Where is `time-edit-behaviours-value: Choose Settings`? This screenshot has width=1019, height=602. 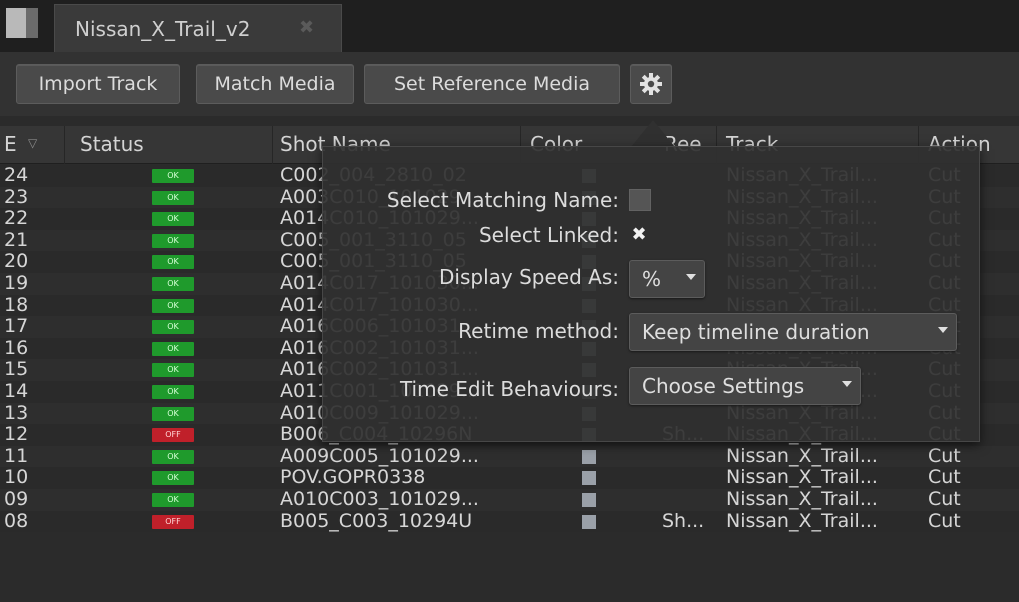
time-edit-behaviours-value: Choose Settings is located at coordinates (723, 386).